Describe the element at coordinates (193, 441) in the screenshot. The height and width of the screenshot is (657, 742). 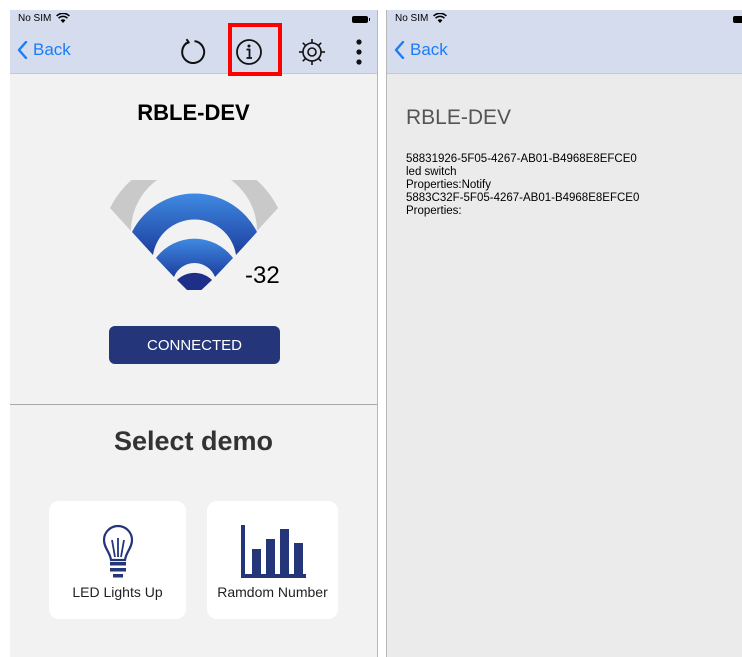
I see `select-demo-title: Select demo` at that location.